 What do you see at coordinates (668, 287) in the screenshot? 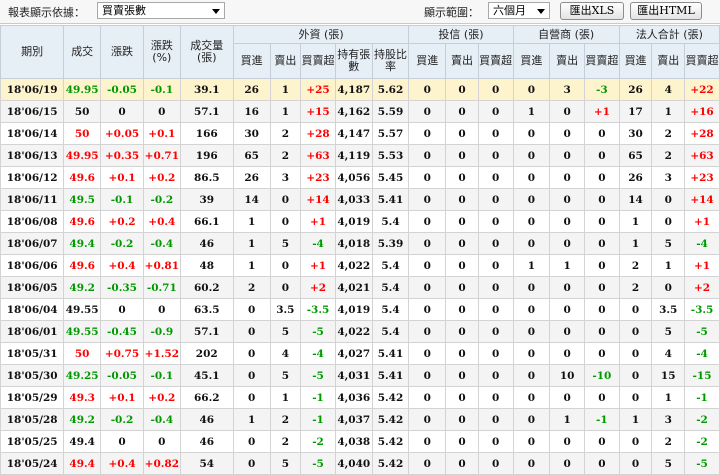
I see `cell-s-sell: 0` at bounding box center [668, 287].